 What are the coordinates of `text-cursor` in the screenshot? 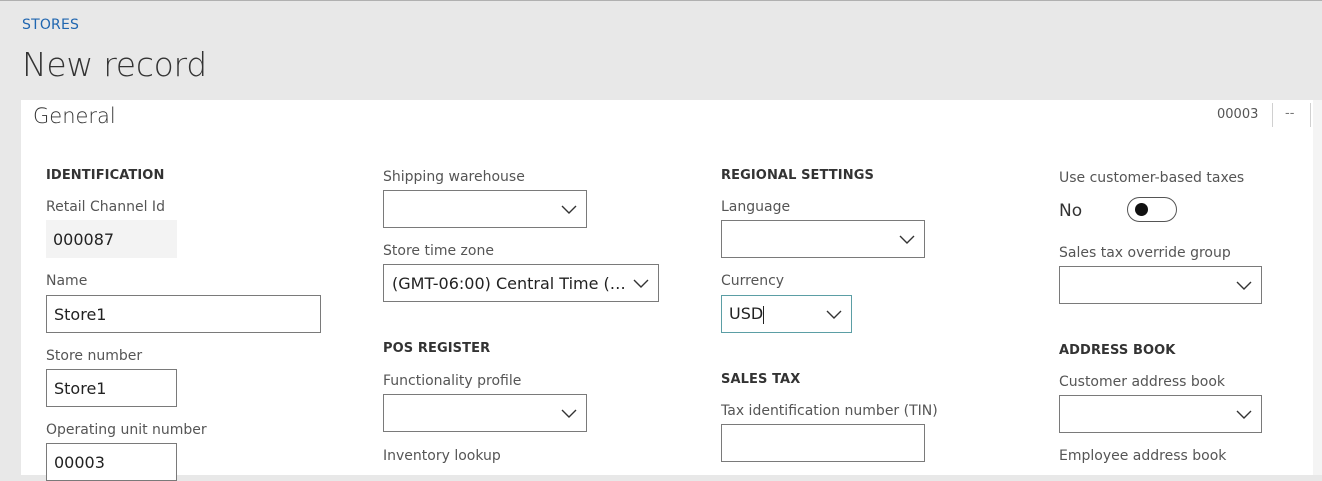 It's located at (764, 314).